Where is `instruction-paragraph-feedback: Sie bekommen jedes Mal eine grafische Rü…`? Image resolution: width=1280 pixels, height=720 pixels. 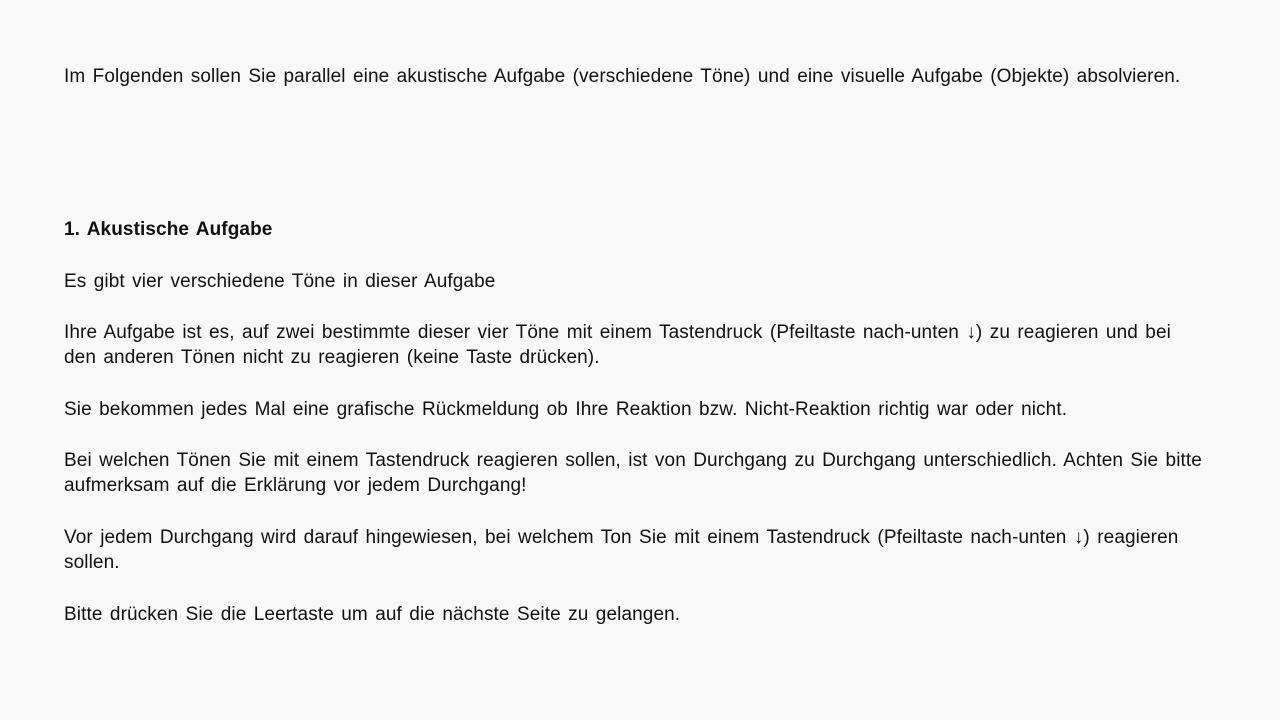
instruction-paragraph-feedback: Sie bekommen jedes Mal eine grafische Rü… is located at coordinates (566, 409).